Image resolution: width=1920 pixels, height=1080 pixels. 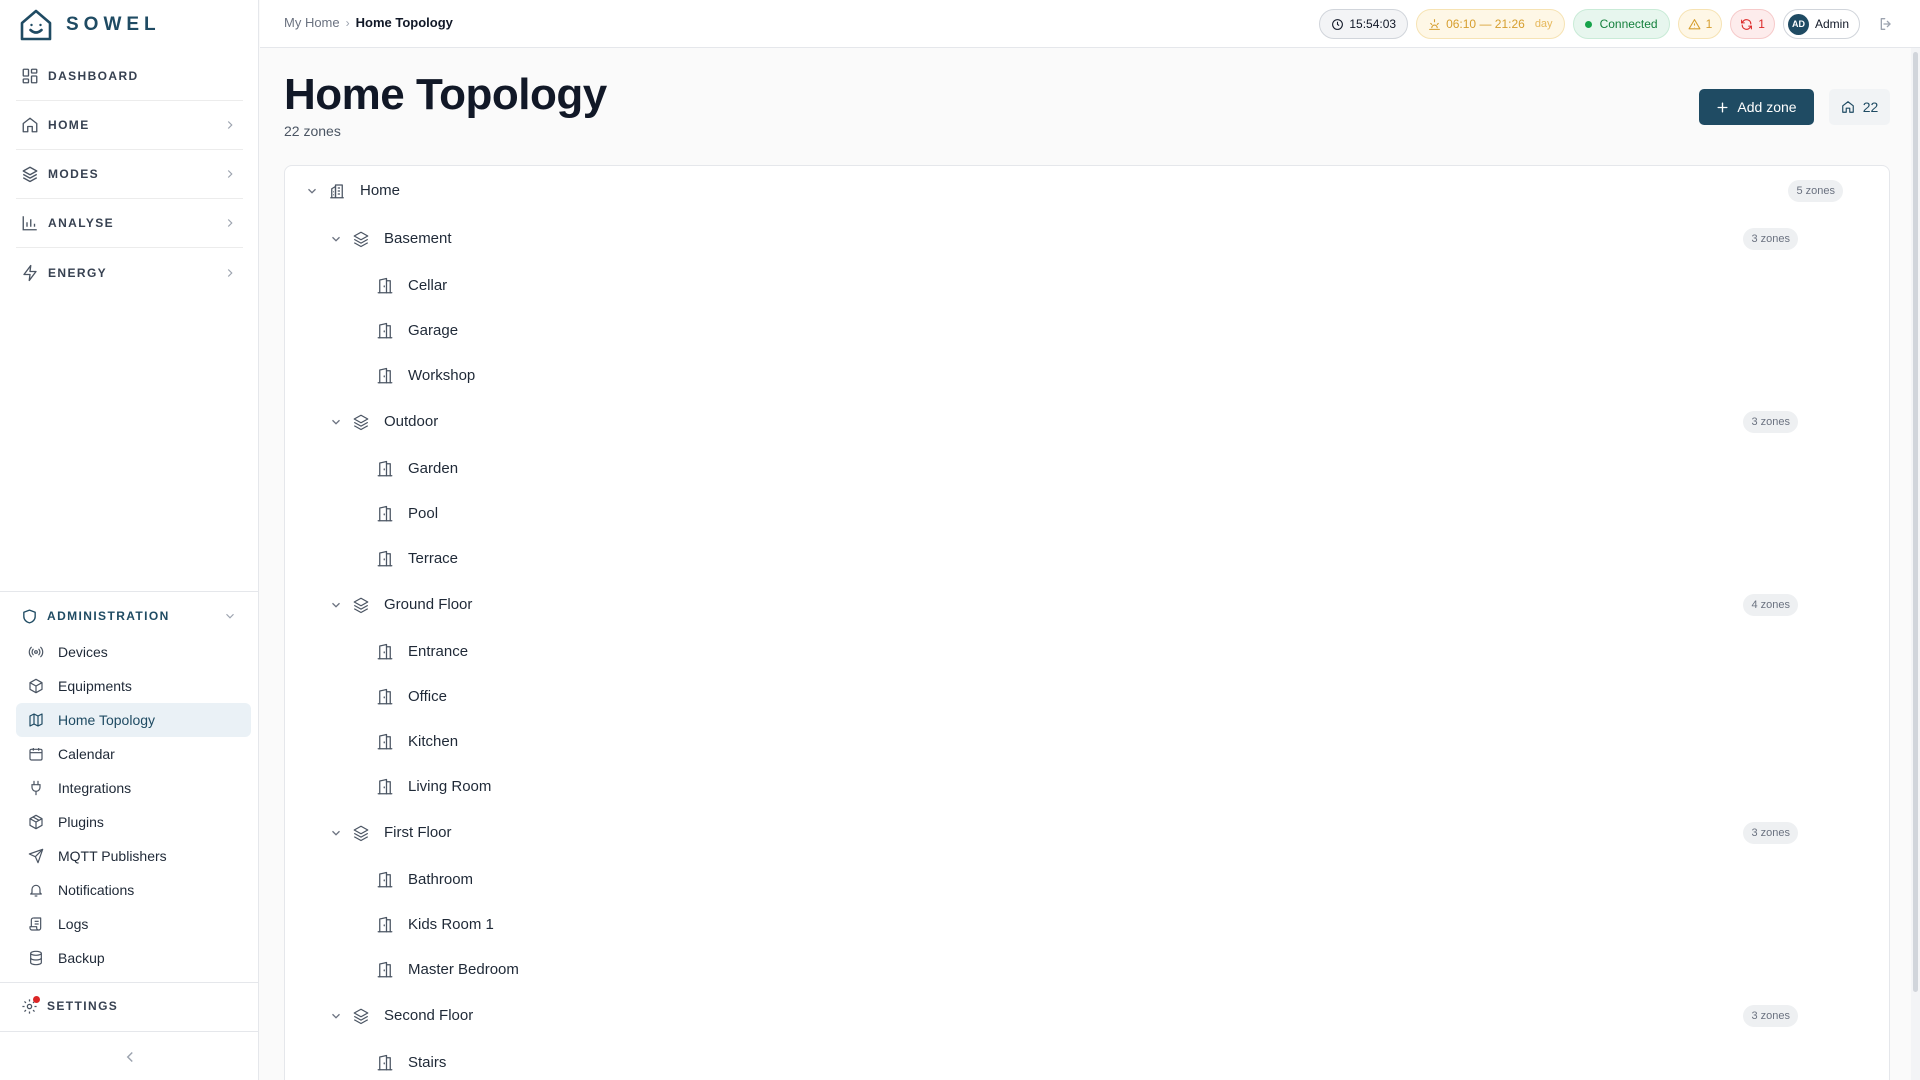 What do you see at coordinates (133, 856) in the screenshot?
I see `sidebar-item-mqtt-publishers: MQTT Publishers` at bounding box center [133, 856].